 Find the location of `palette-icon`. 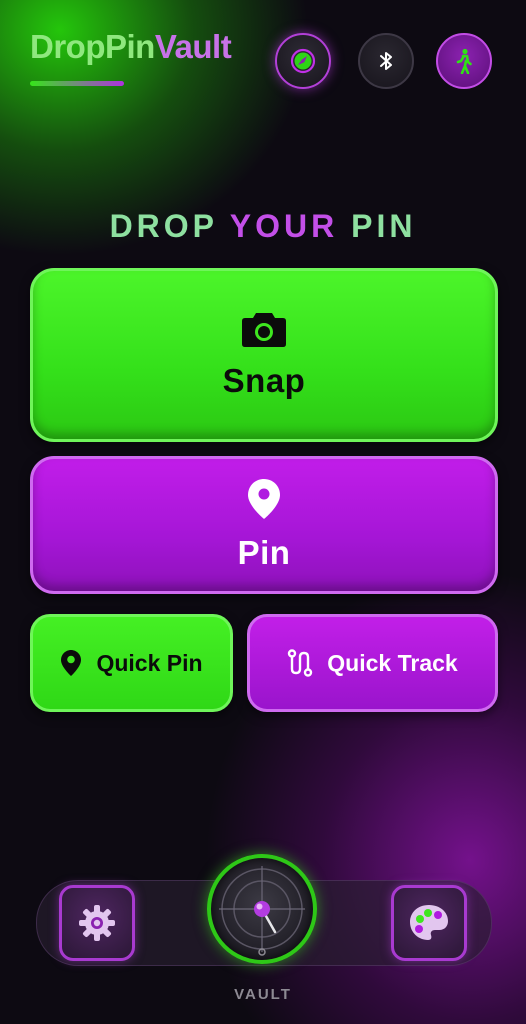

palette-icon is located at coordinates (429, 922).